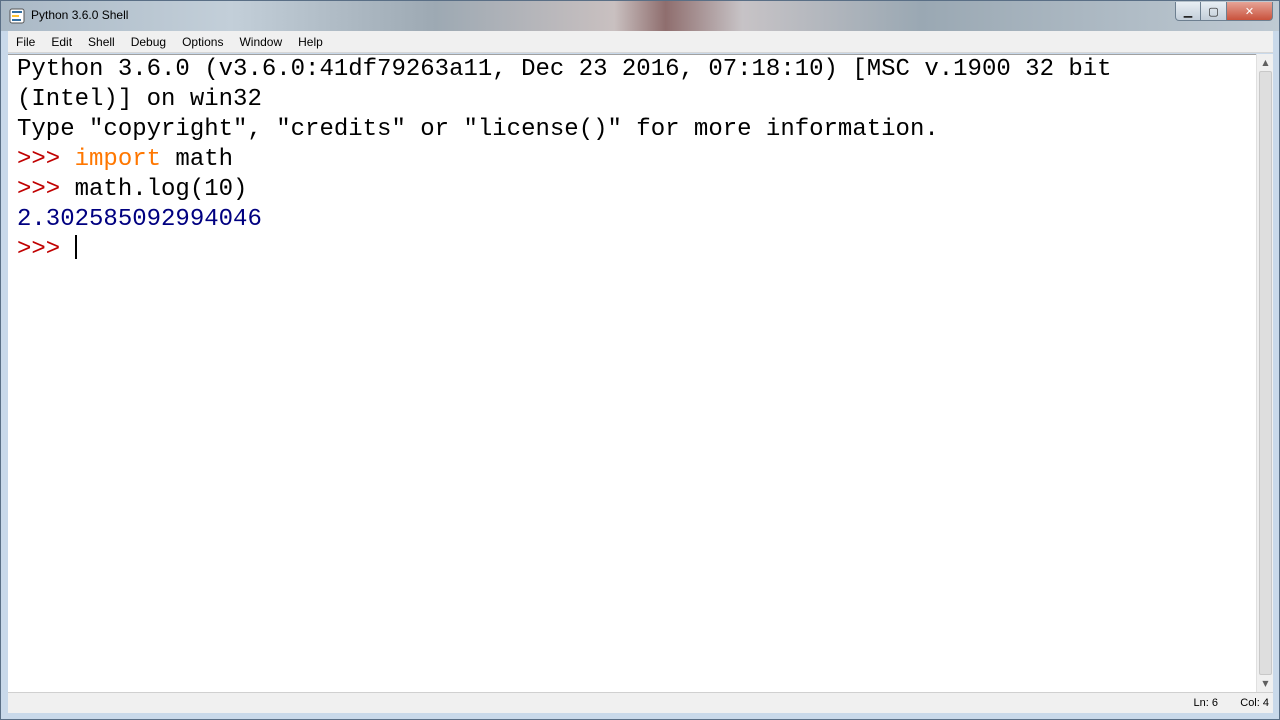 The height and width of the screenshot is (720, 1280). Describe the element at coordinates (139, 99) in the screenshot. I see `banner-line-2: (Intel)] on win32` at that location.